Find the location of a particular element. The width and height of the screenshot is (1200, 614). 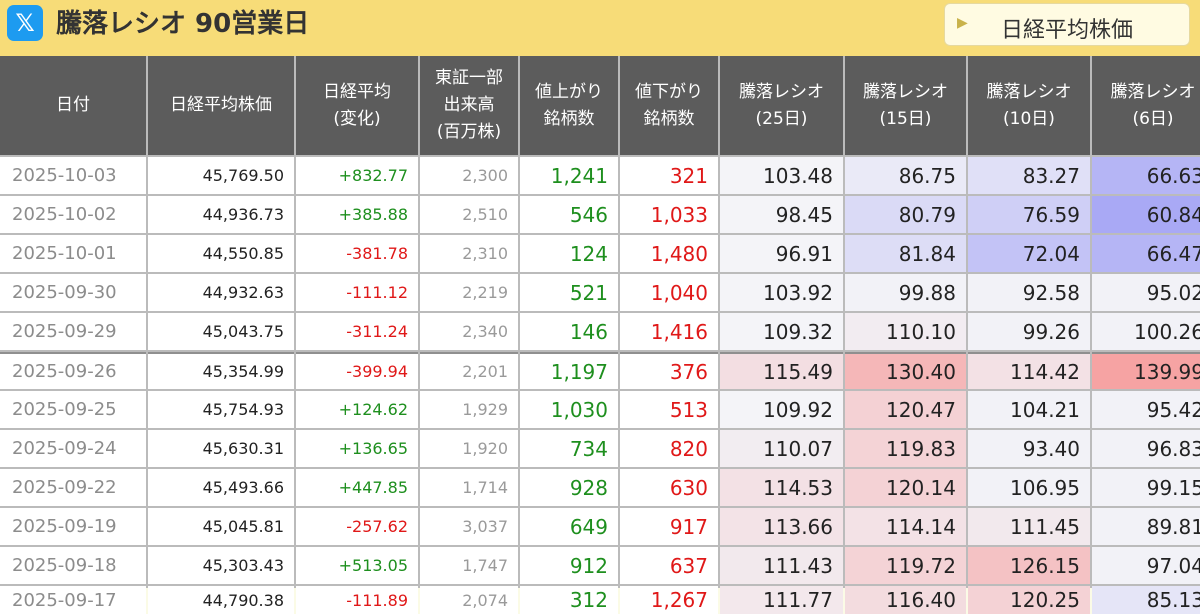

ratio-25-cell: 110.07 is located at coordinates (781, 448).